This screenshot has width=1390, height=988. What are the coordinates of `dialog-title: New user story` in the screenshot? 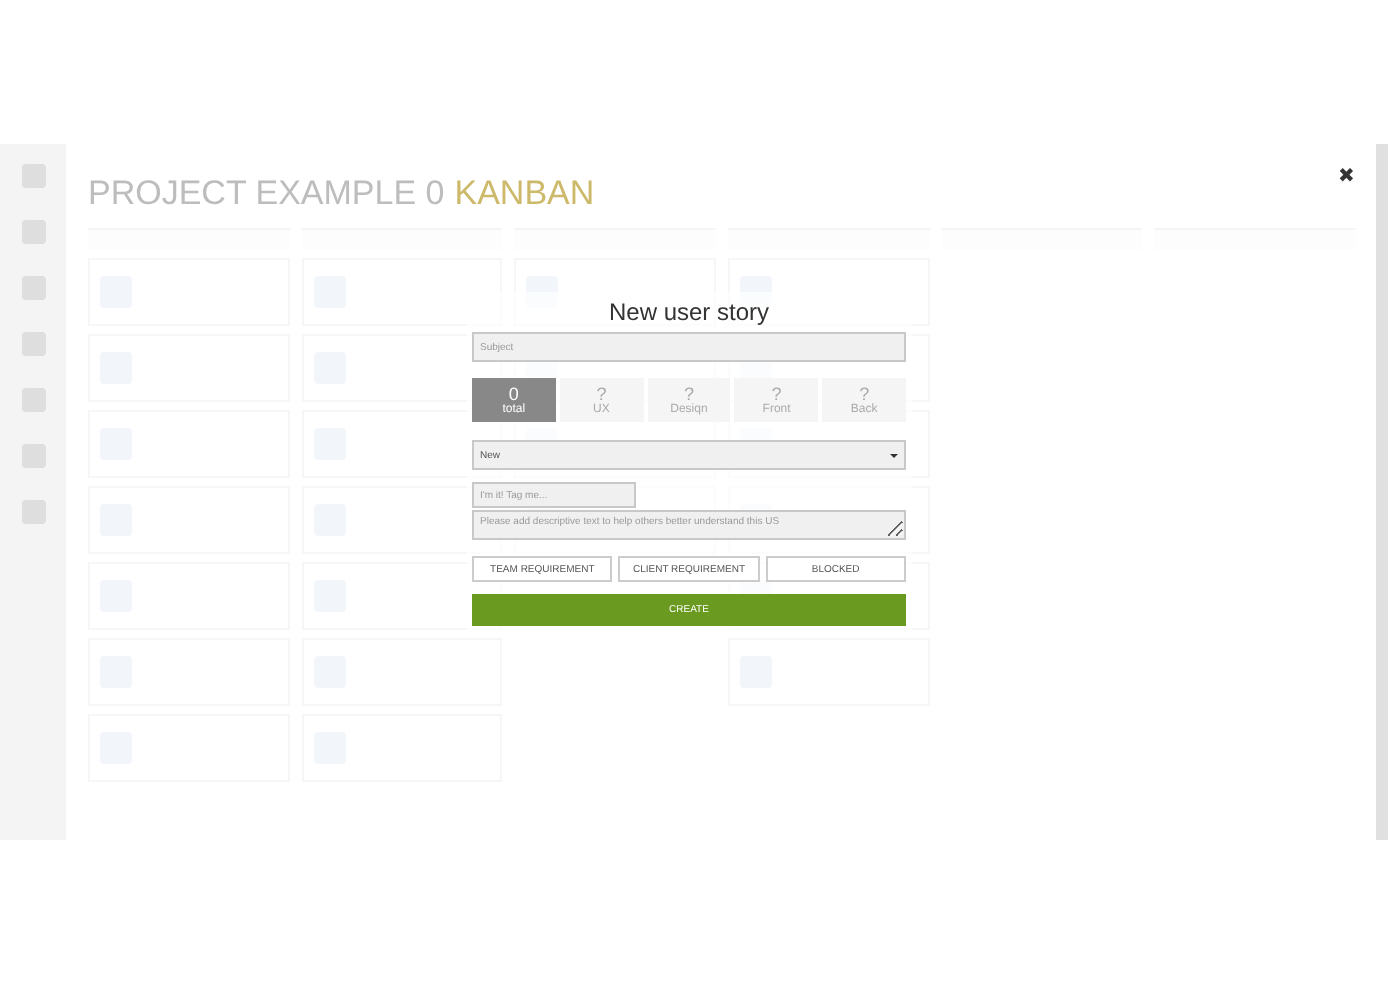 It's located at (689, 314).